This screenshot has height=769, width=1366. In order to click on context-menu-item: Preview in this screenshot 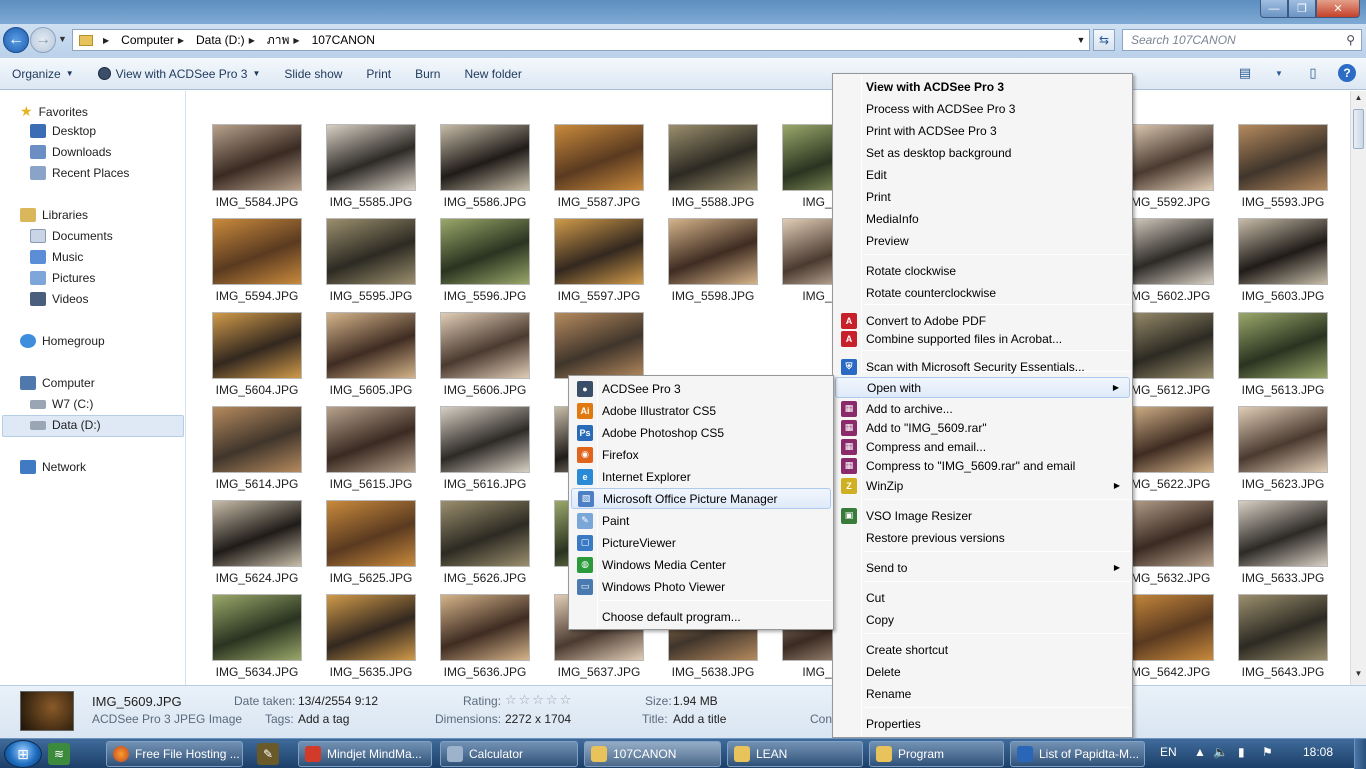, I will do `click(982, 240)`.